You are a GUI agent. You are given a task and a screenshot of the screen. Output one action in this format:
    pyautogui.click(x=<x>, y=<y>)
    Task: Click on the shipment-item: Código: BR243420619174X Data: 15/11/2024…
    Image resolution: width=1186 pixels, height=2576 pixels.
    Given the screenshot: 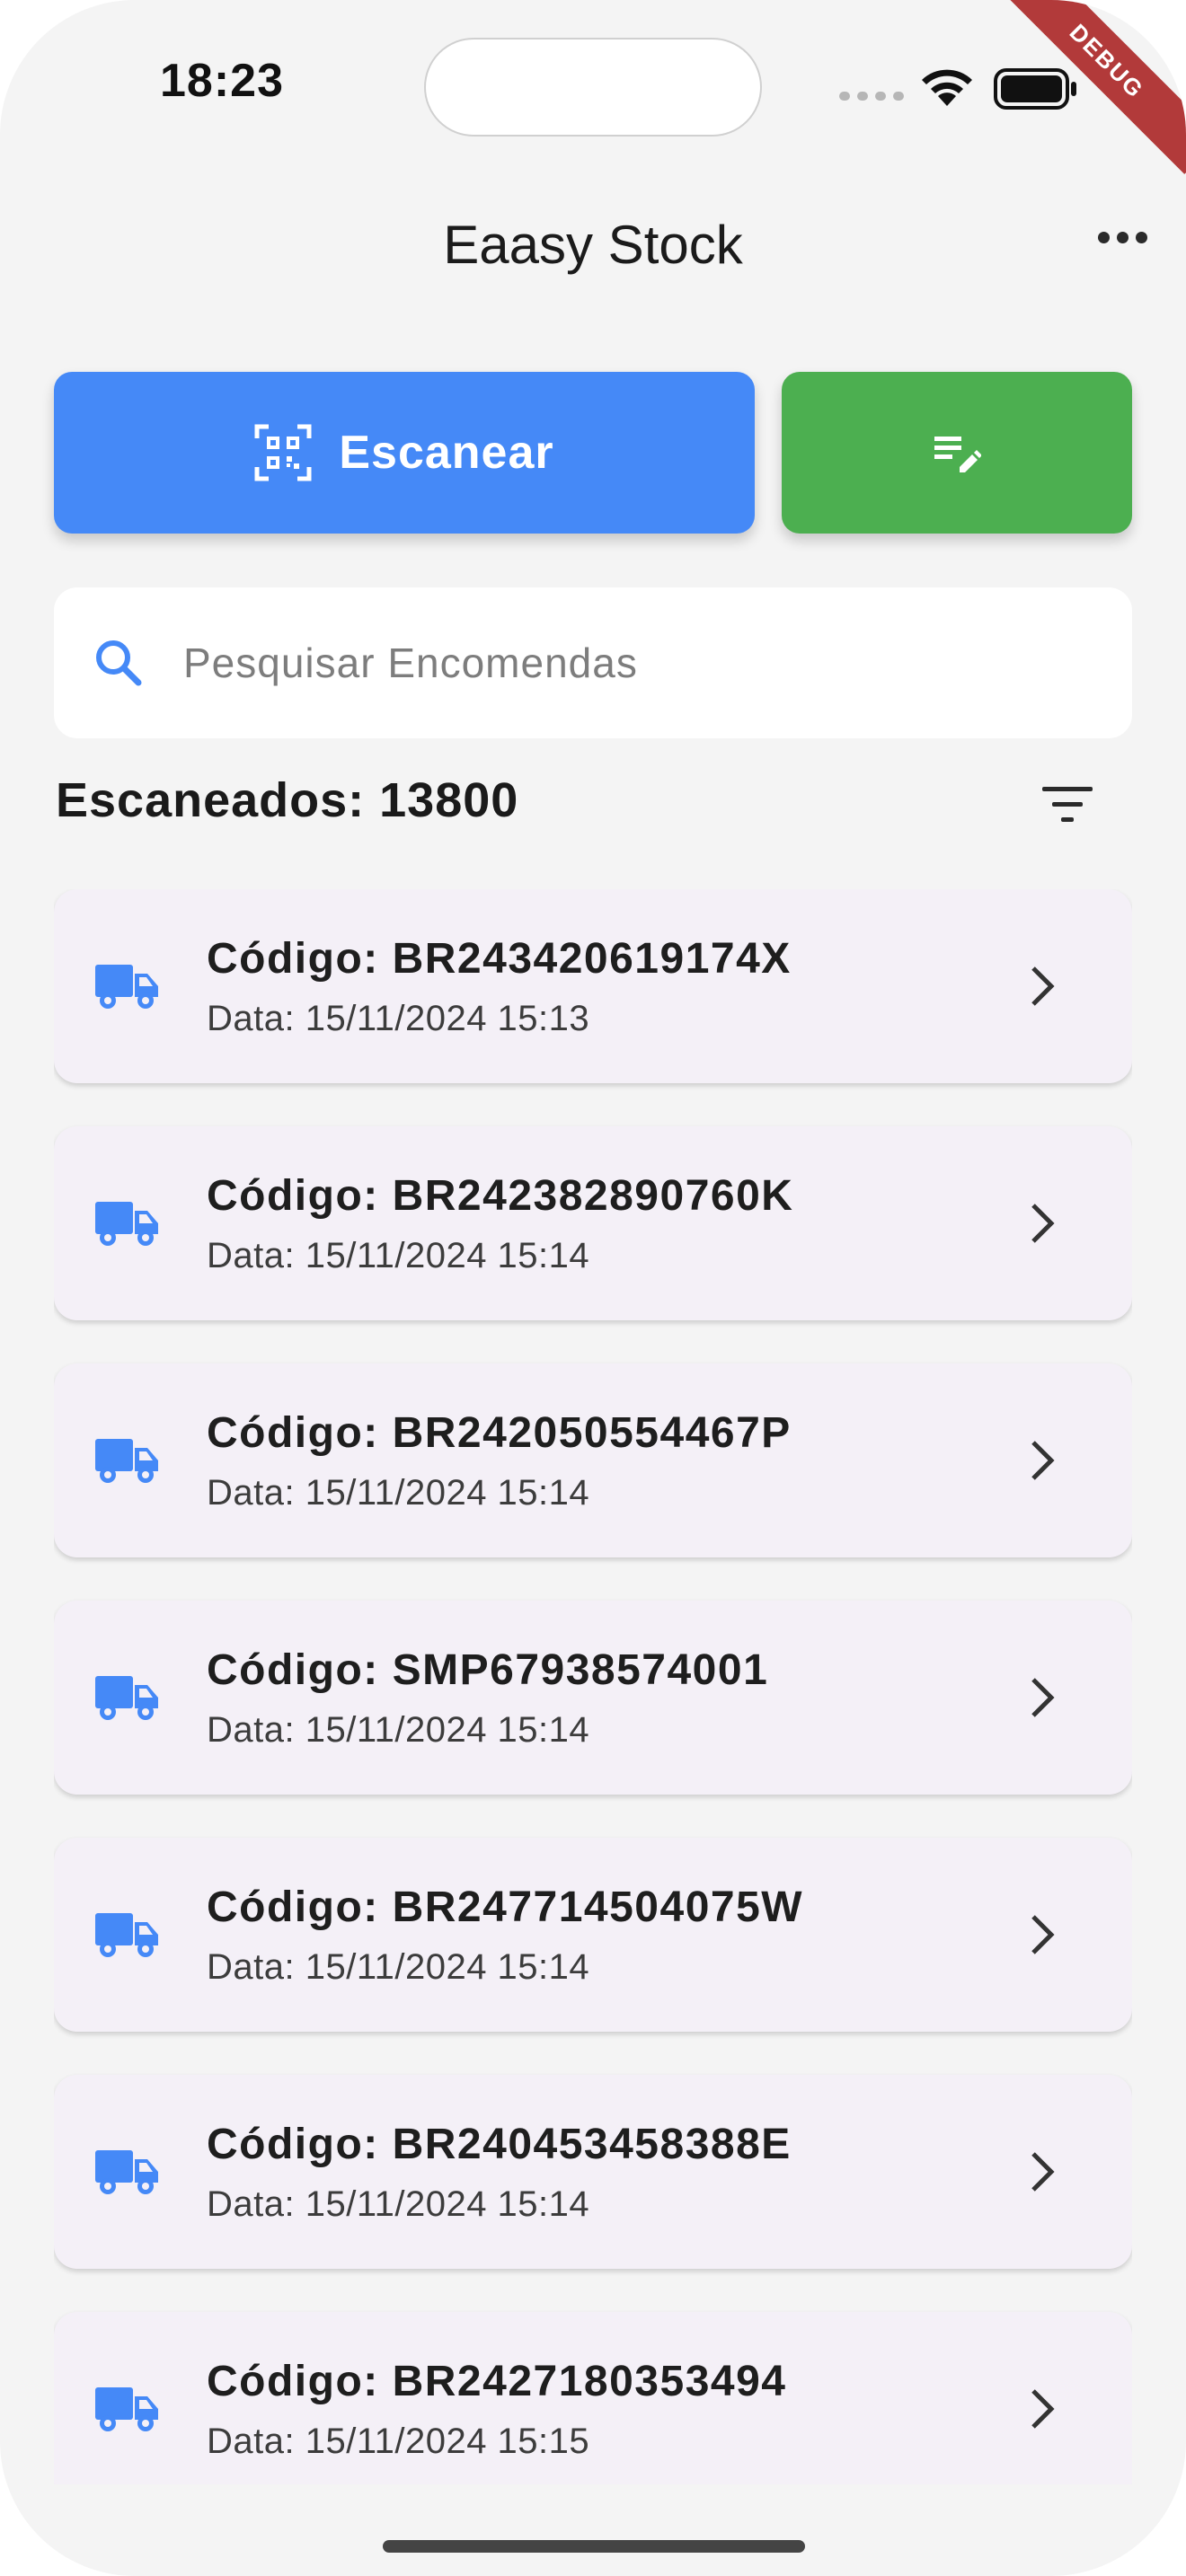 What is the action you would take?
    pyautogui.click(x=593, y=986)
    